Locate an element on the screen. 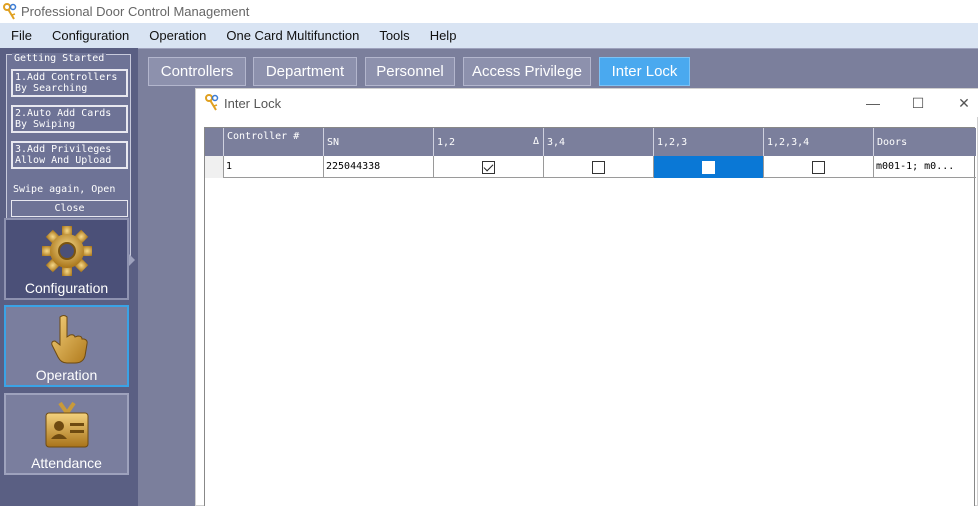  nav-operation-label: Operation is located at coordinates (66, 375).